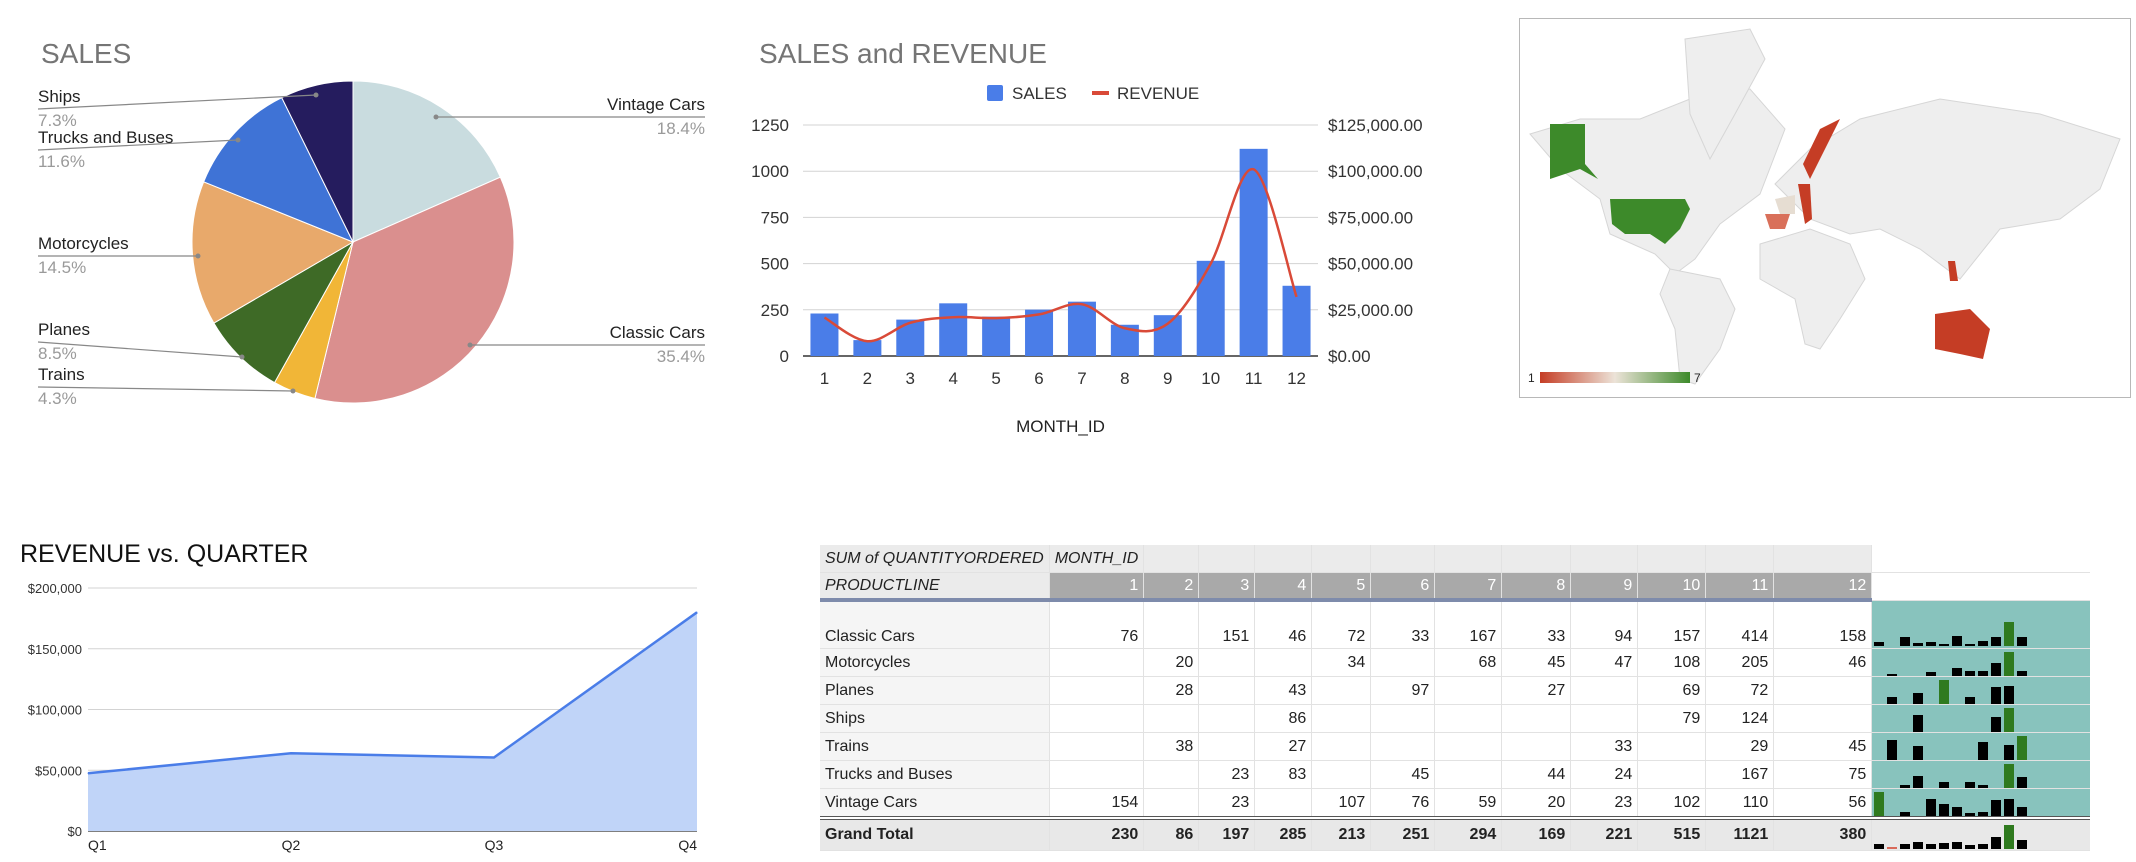 The image size is (2136, 862). Describe the element at coordinates (935, 774) in the screenshot. I see `row-label: Trucks and Buses` at that location.